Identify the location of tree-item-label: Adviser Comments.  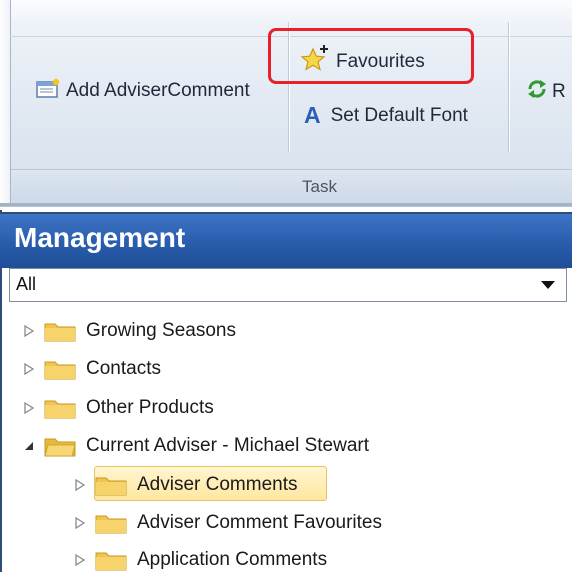
(217, 484).